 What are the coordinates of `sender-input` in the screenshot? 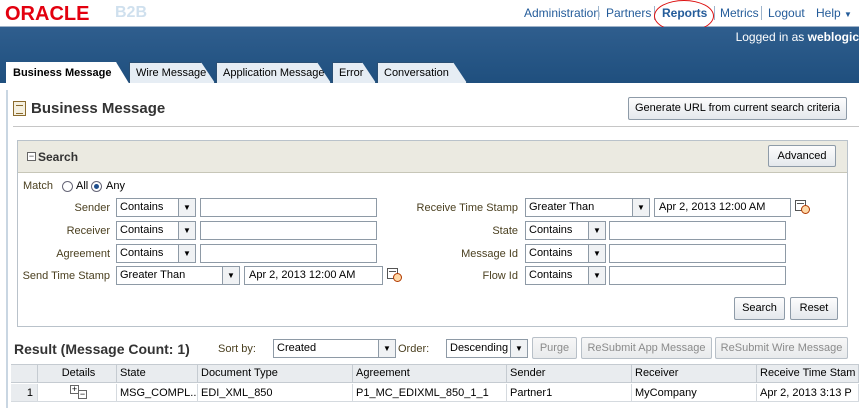 It's located at (288, 207).